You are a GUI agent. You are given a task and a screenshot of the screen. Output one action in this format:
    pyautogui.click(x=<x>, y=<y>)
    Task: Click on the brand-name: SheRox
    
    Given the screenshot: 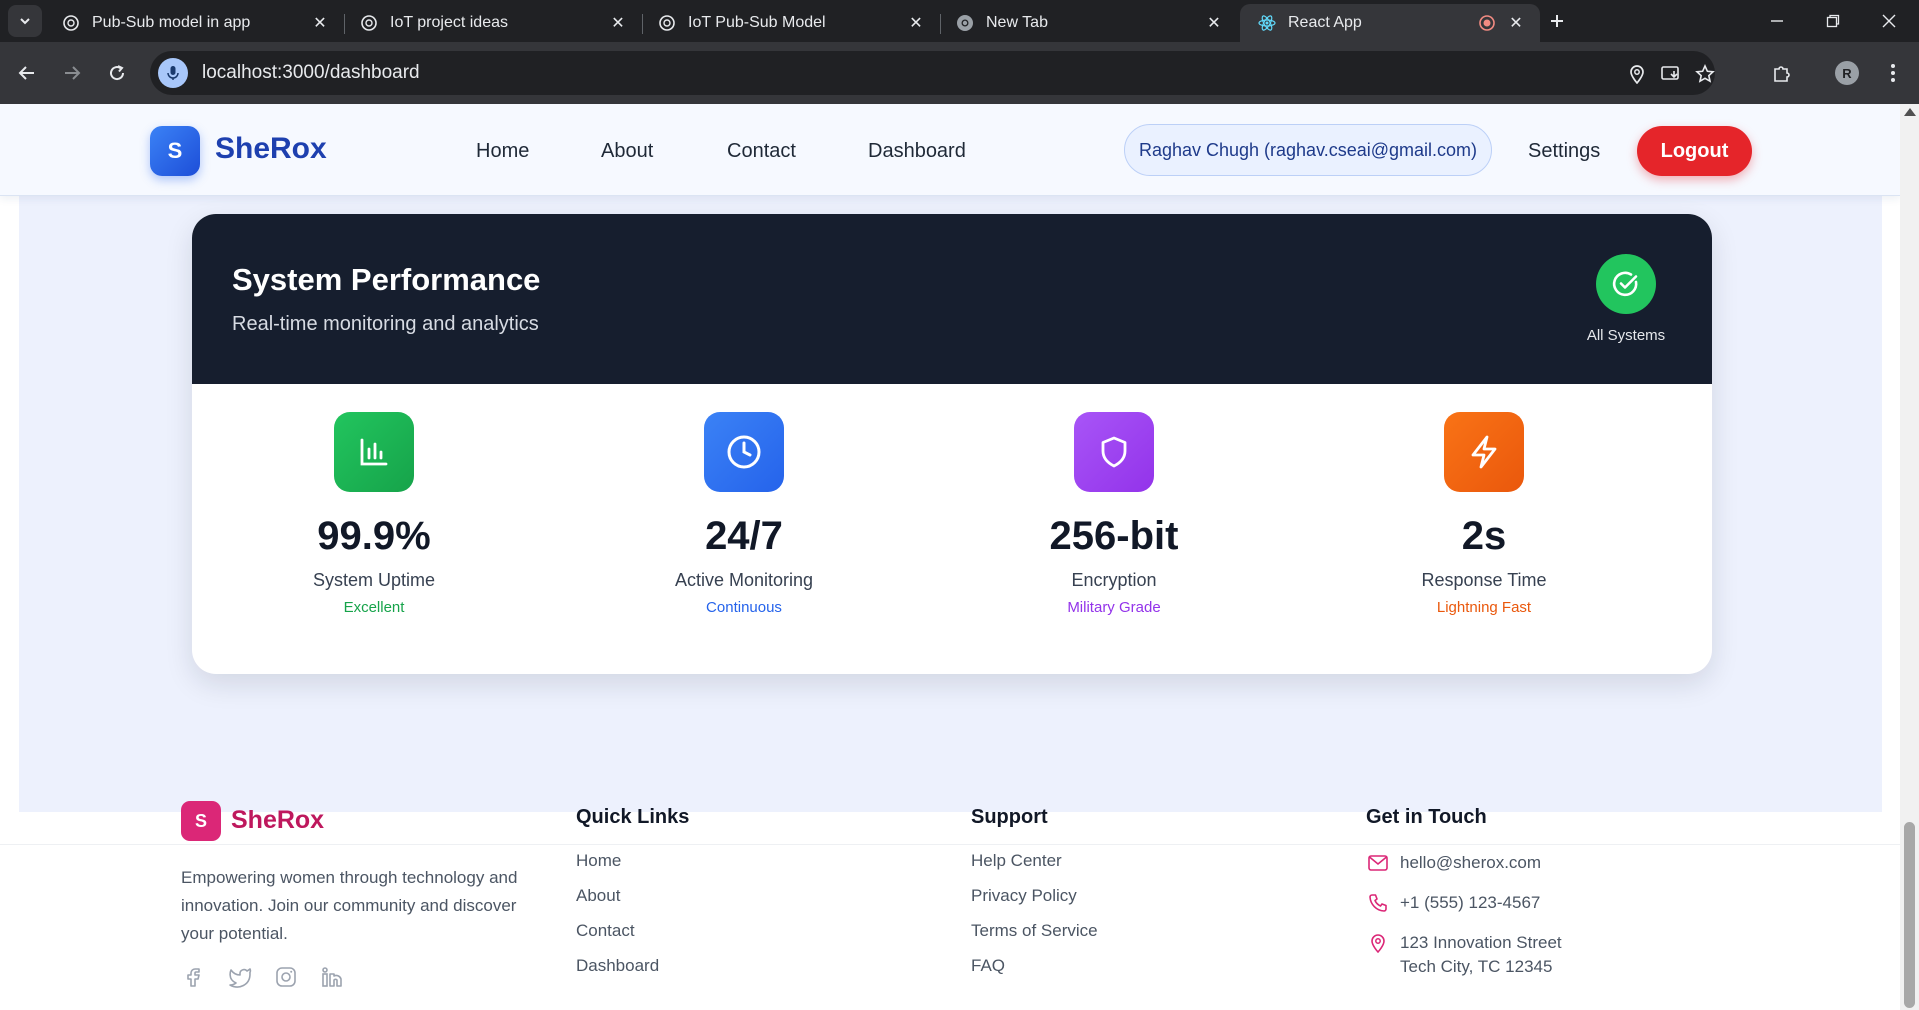 What is the action you would take?
    pyautogui.click(x=271, y=149)
    